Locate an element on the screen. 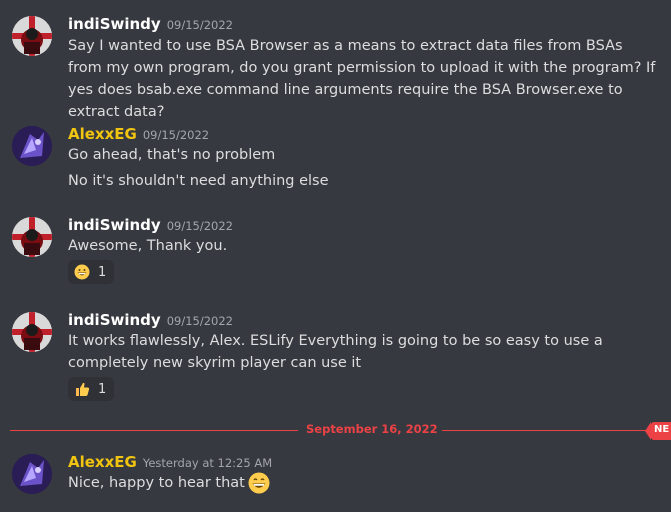 This screenshot has height=512, width=671. message-header: AlexxEG 09/15/2022 is located at coordinates (138, 133).